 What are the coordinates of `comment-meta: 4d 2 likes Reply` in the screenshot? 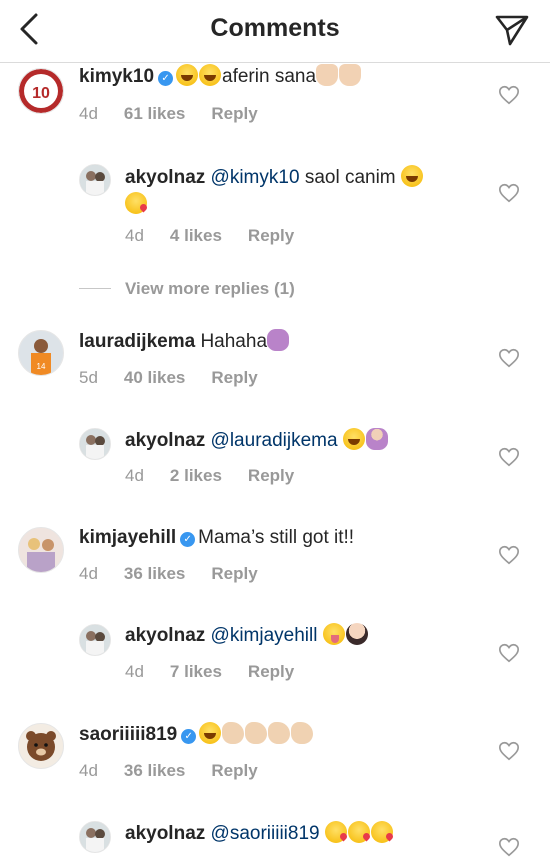 It's located at (222, 476).